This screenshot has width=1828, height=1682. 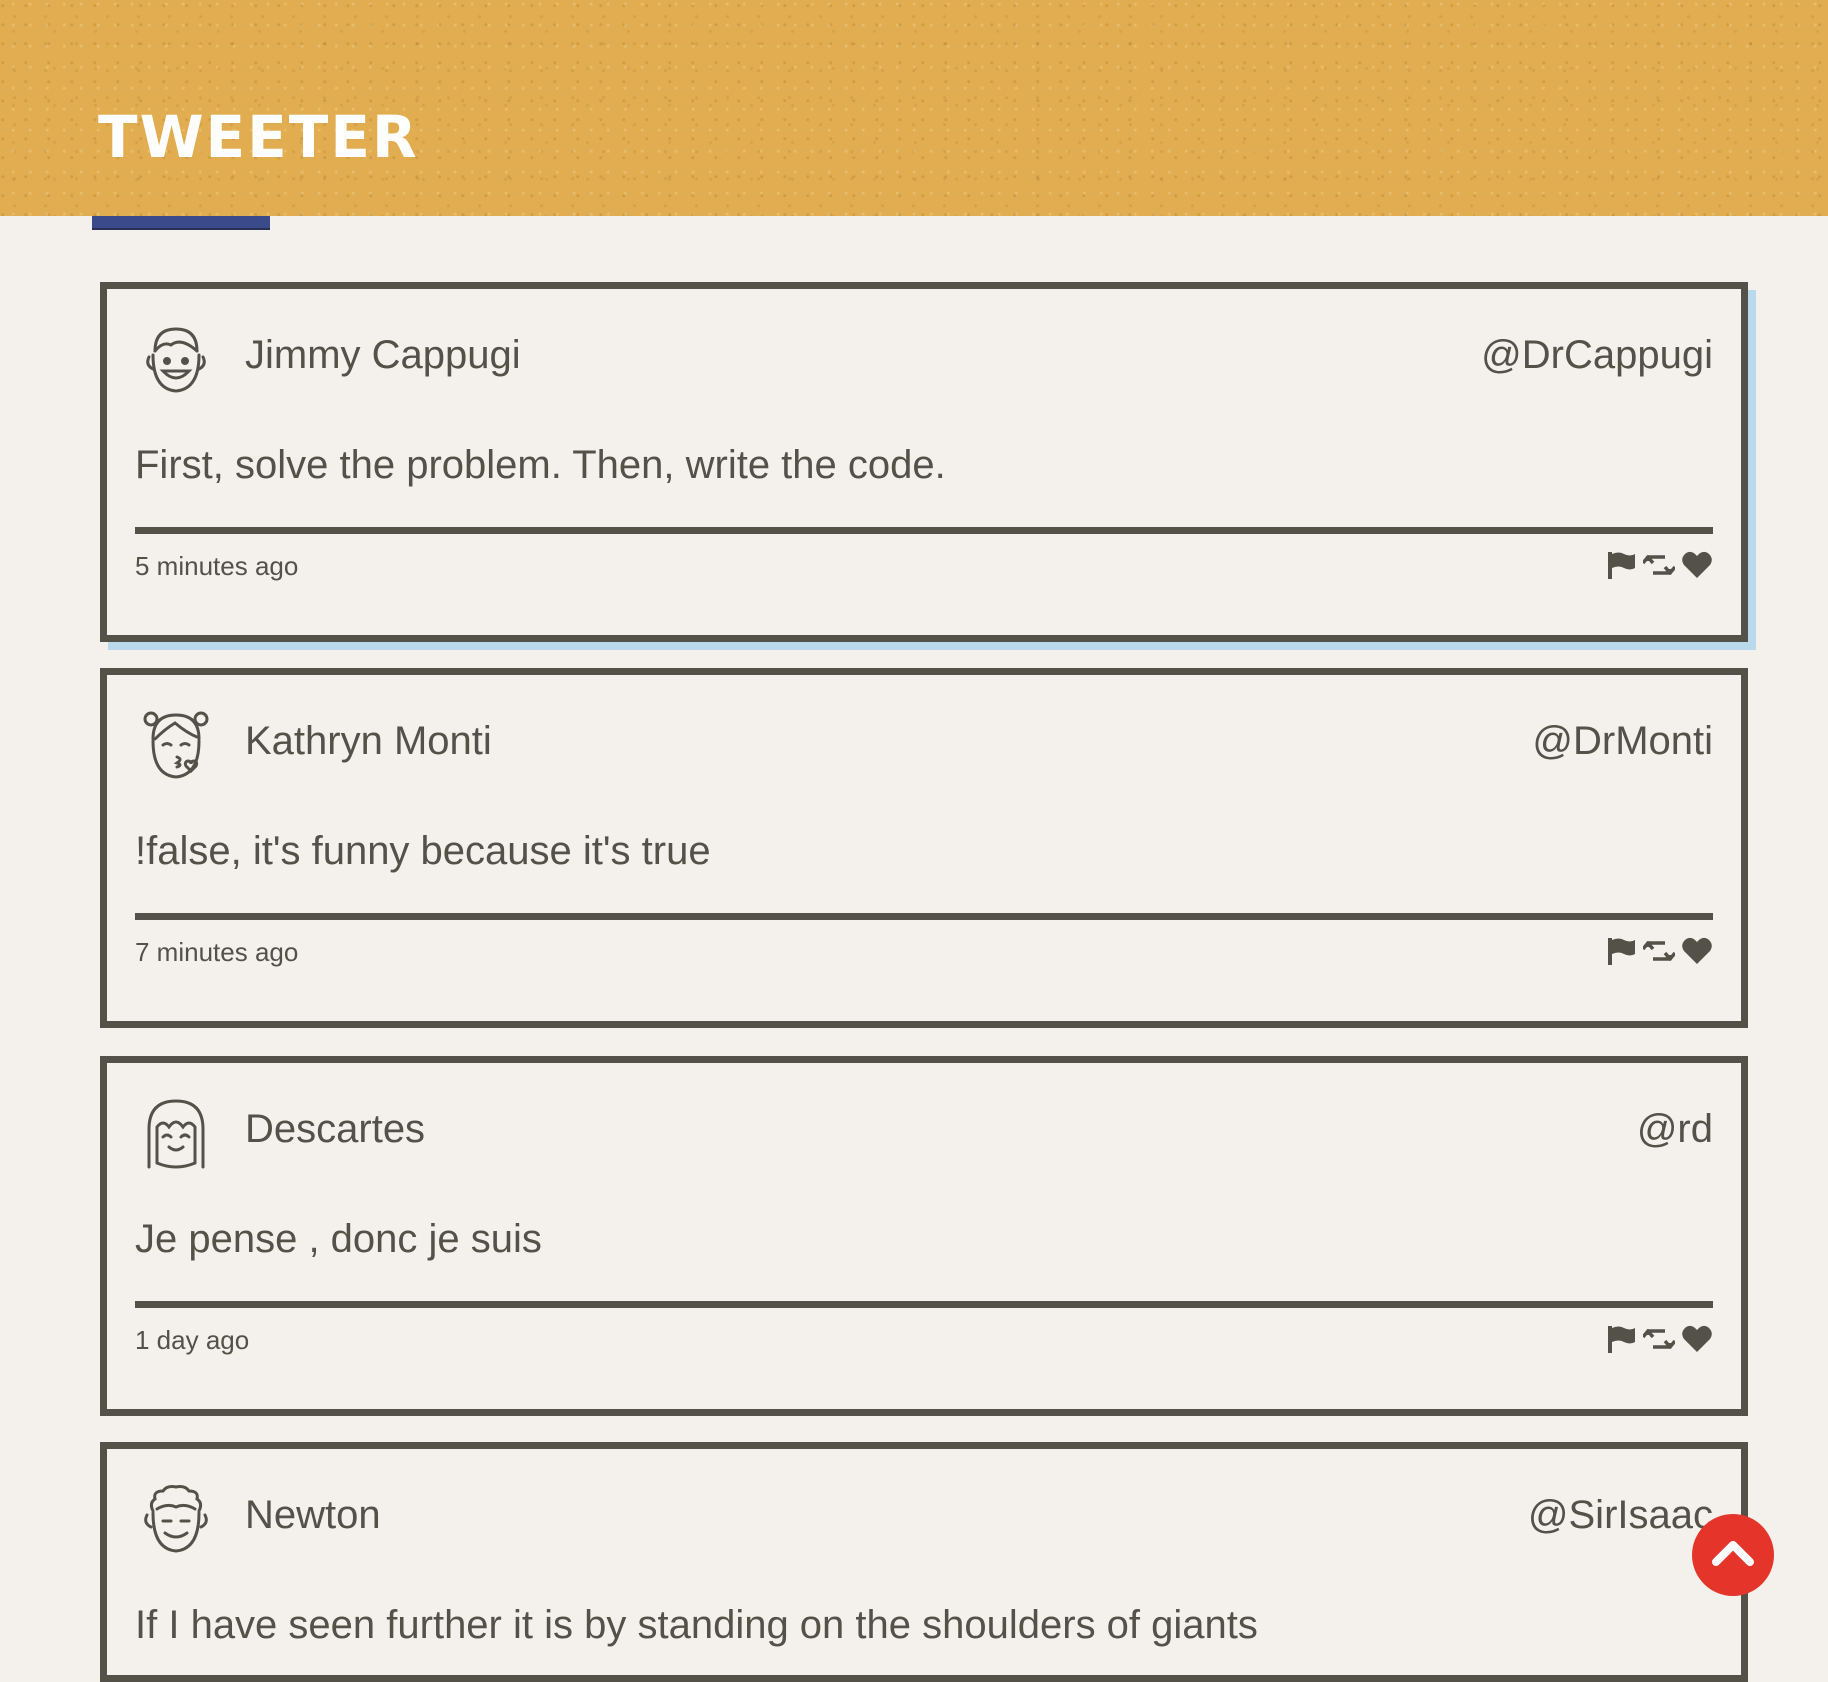 I want to click on tweet-timestamp: 5 minutes ago, so click(x=217, y=566).